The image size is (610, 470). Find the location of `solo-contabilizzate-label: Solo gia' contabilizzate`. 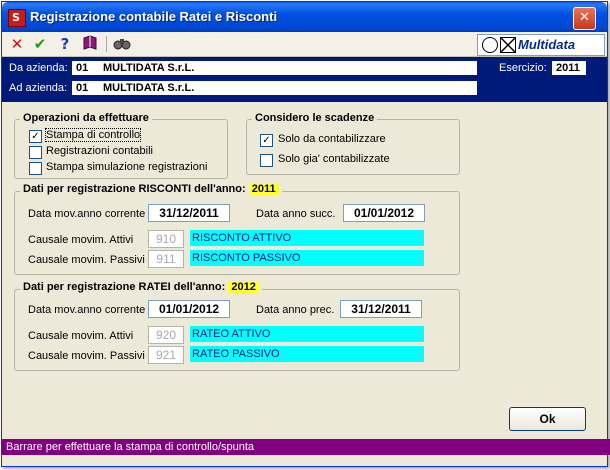

solo-contabilizzate-label: Solo gia' contabilizzate is located at coordinates (334, 159).